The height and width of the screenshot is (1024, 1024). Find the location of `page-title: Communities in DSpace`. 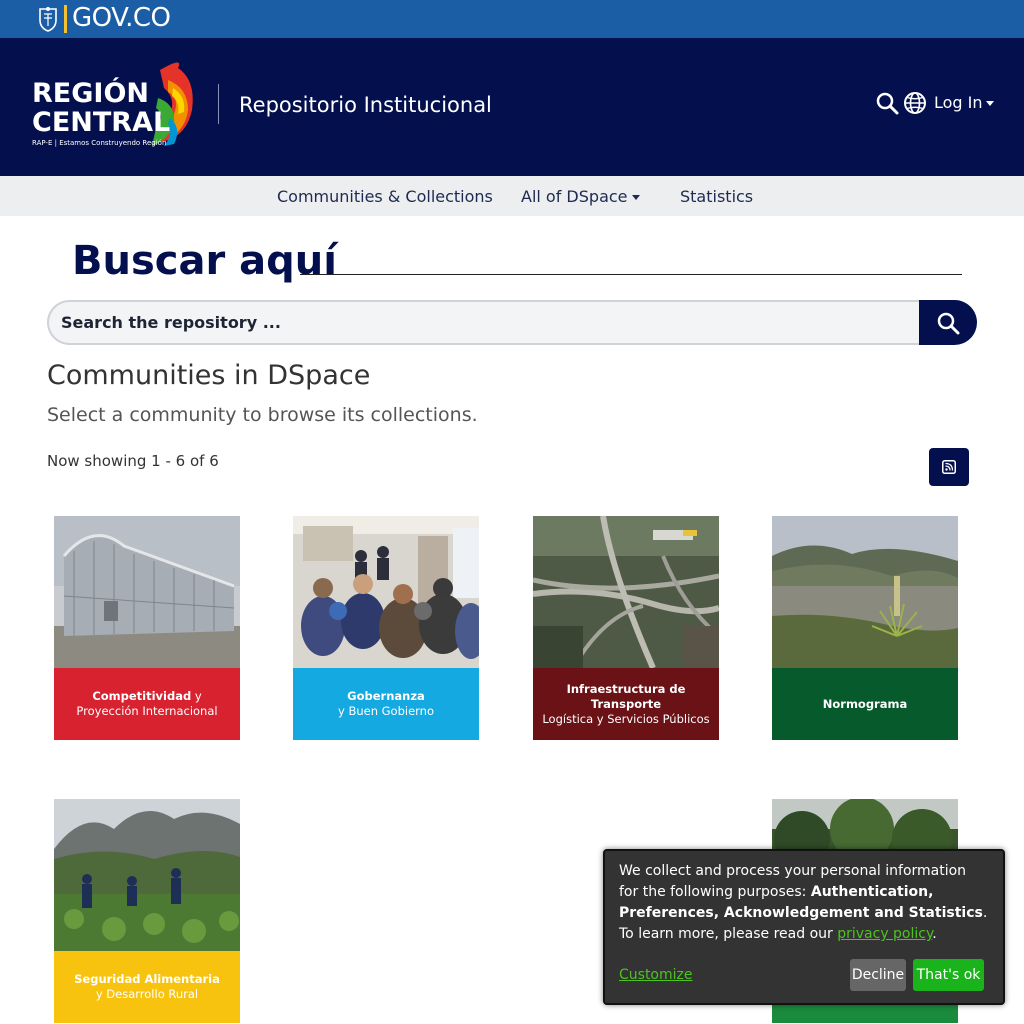

page-title: Communities in DSpace is located at coordinates (209, 375).